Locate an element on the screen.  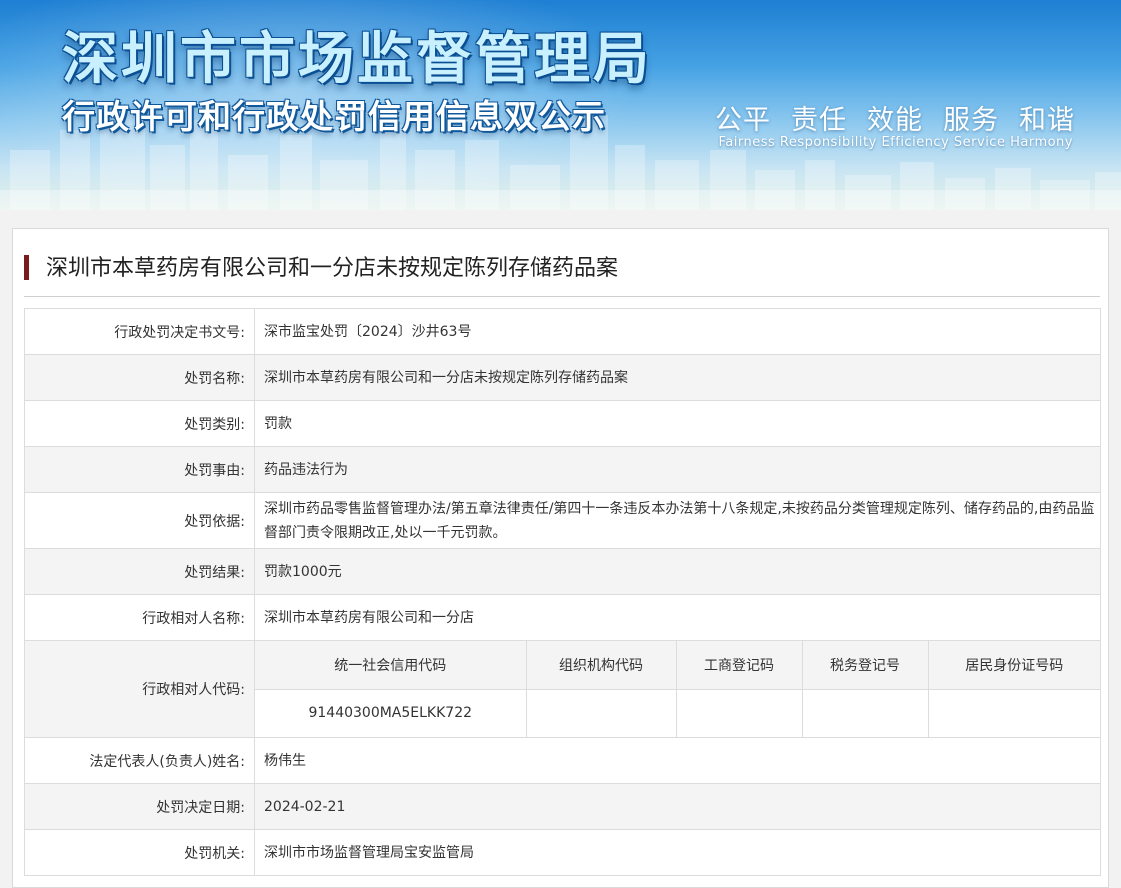
table-row: 处罚机关: 深圳市市场监督管理局宝安监管局 is located at coordinates (562, 852).